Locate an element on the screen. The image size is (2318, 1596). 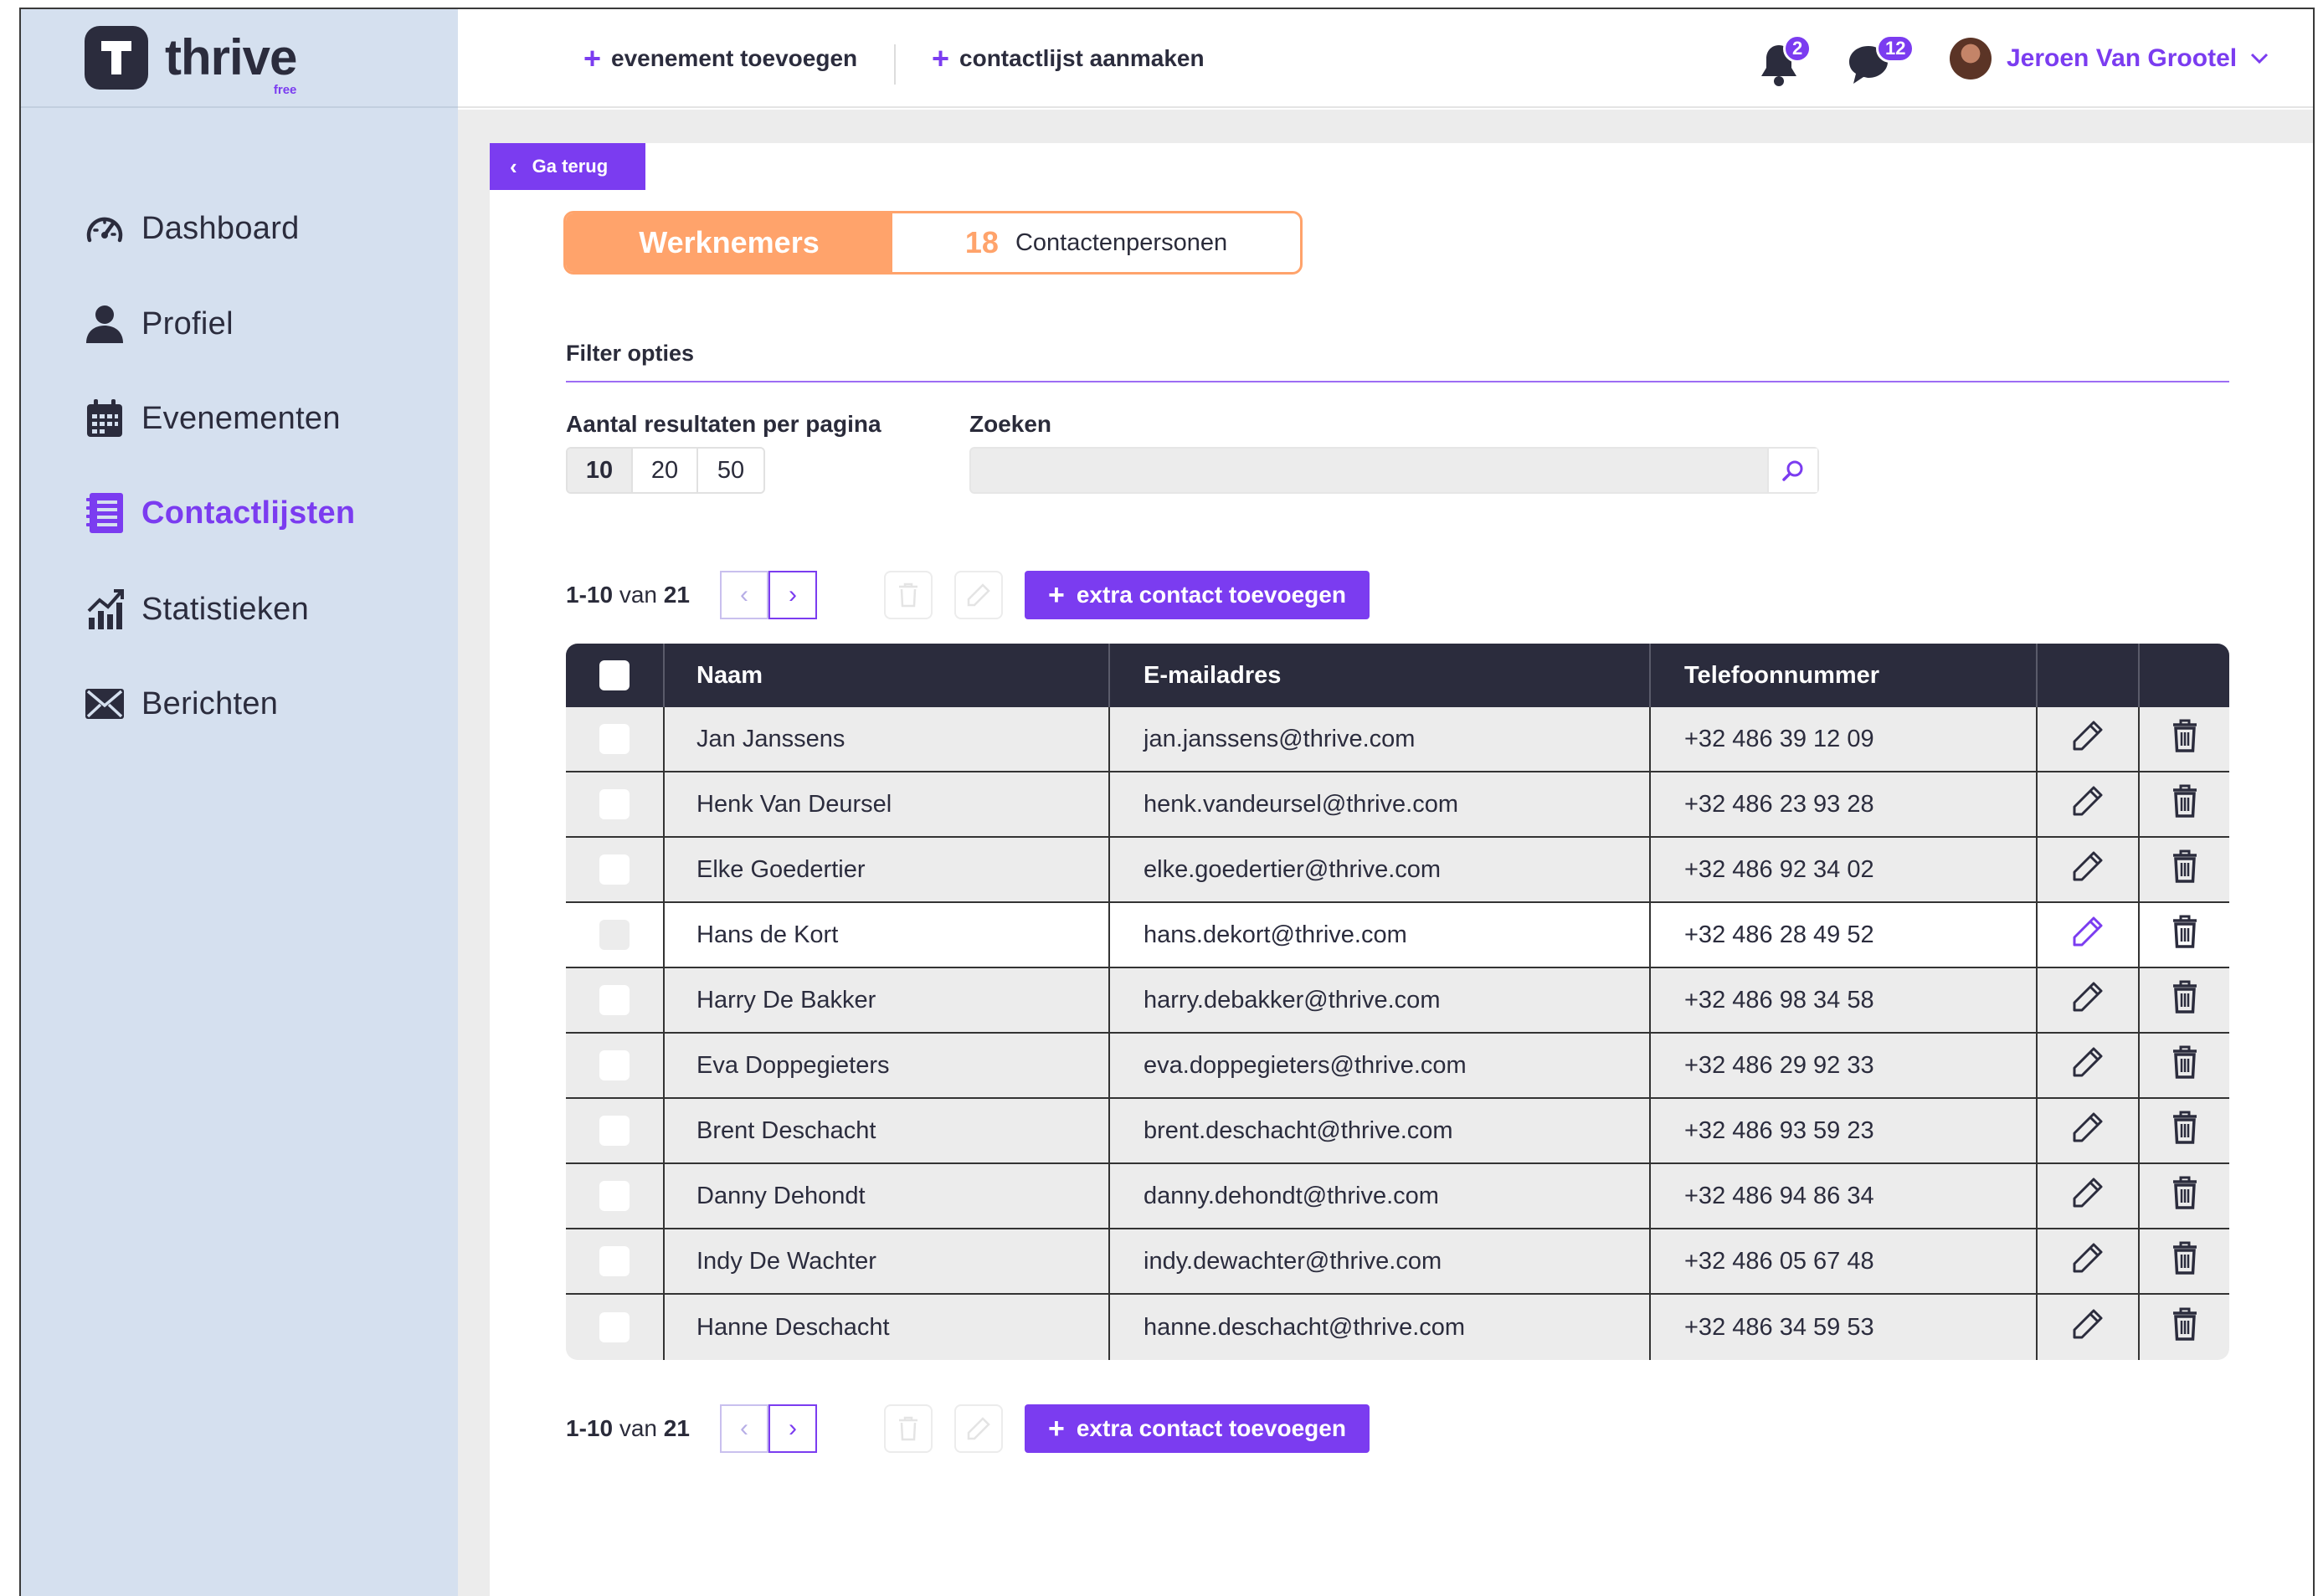
per-page-option-20: 20 is located at coordinates (665, 470).